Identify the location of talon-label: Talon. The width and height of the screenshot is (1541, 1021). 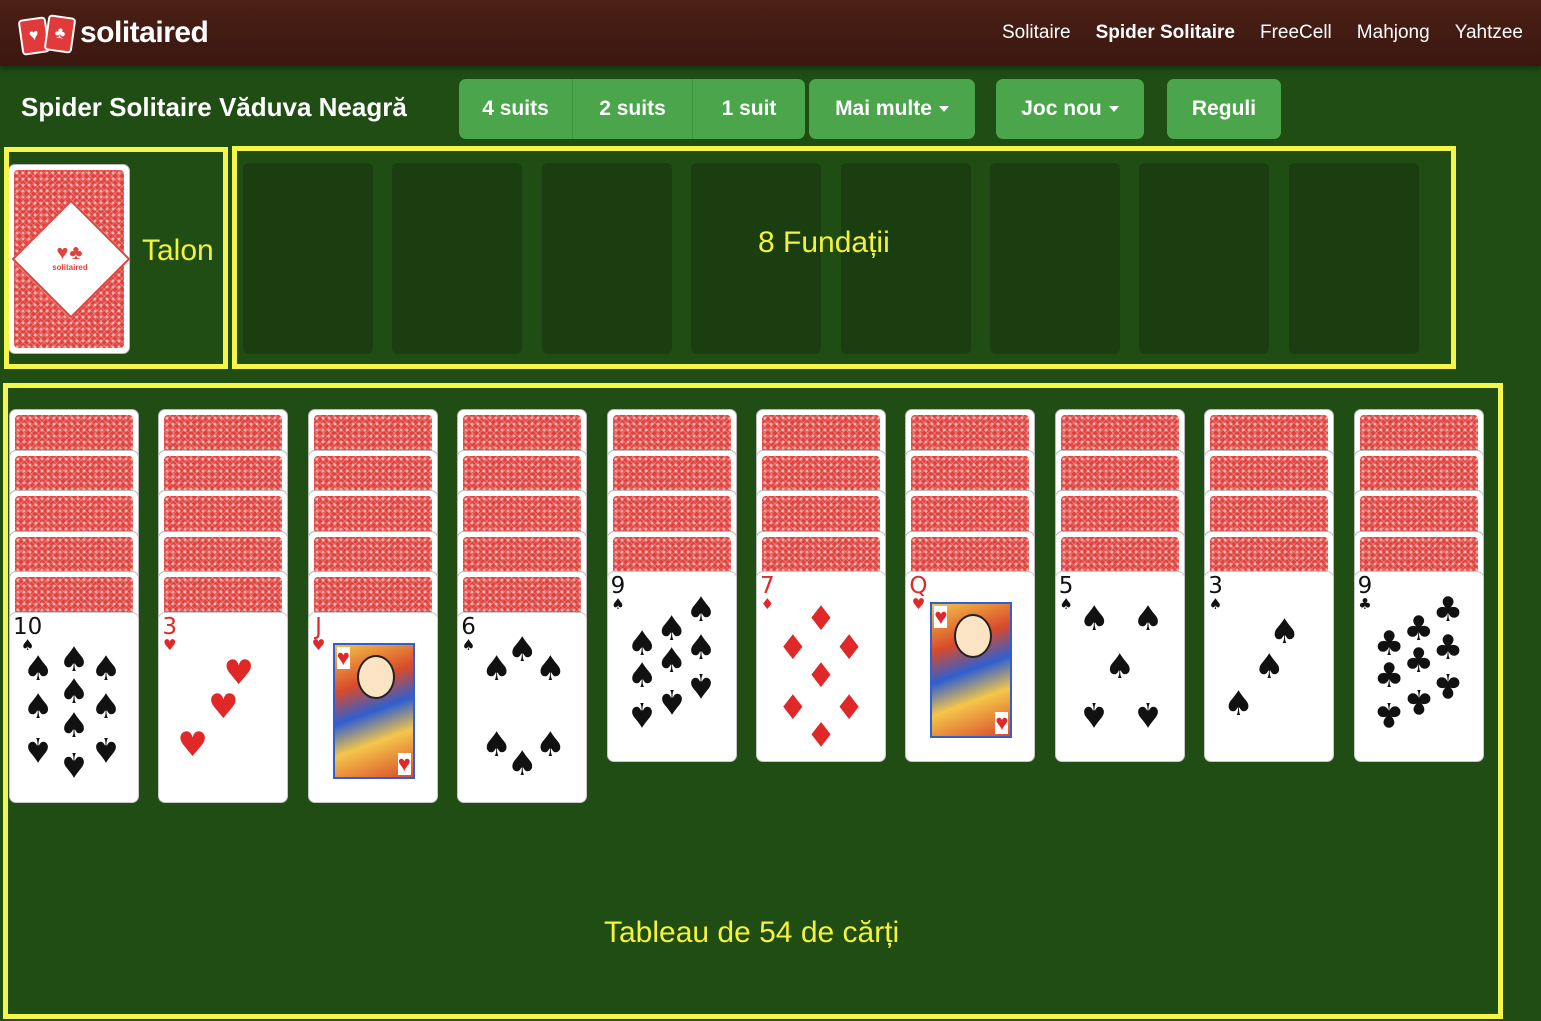
(178, 250).